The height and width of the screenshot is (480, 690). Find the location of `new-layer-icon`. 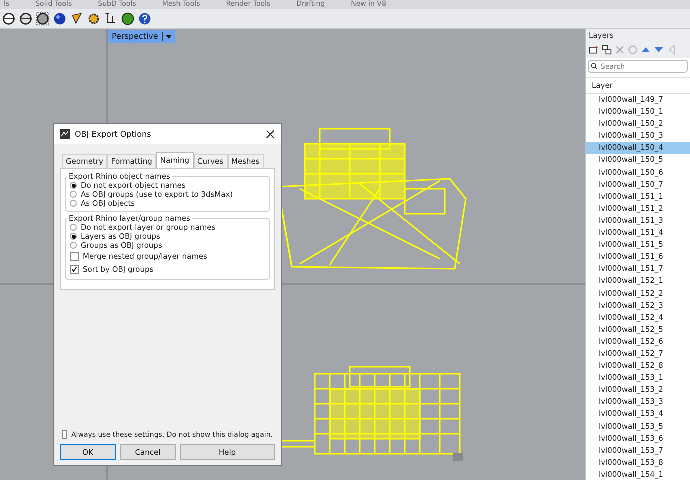

new-layer-icon is located at coordinates (594, 50).